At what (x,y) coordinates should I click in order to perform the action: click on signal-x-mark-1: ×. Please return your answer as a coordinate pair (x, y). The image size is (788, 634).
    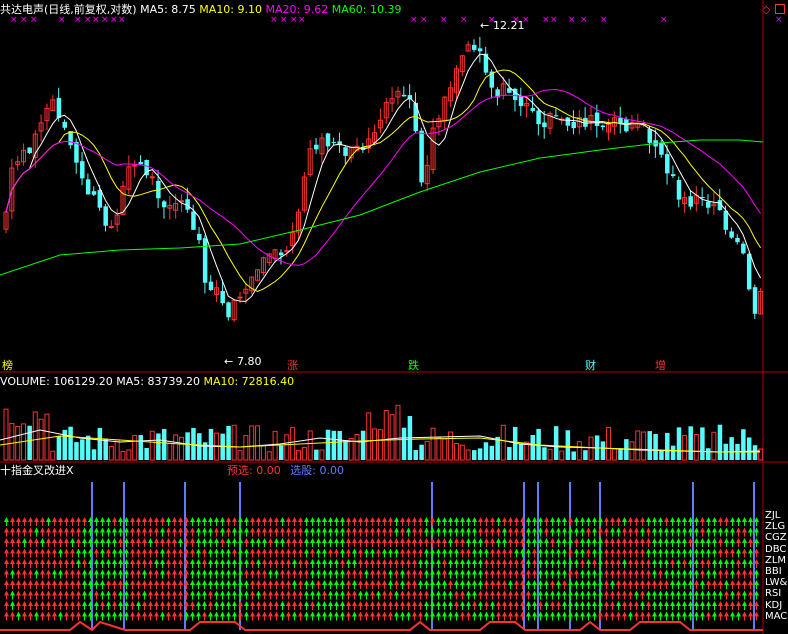
    Looking at the image, I should click on (24, 20).